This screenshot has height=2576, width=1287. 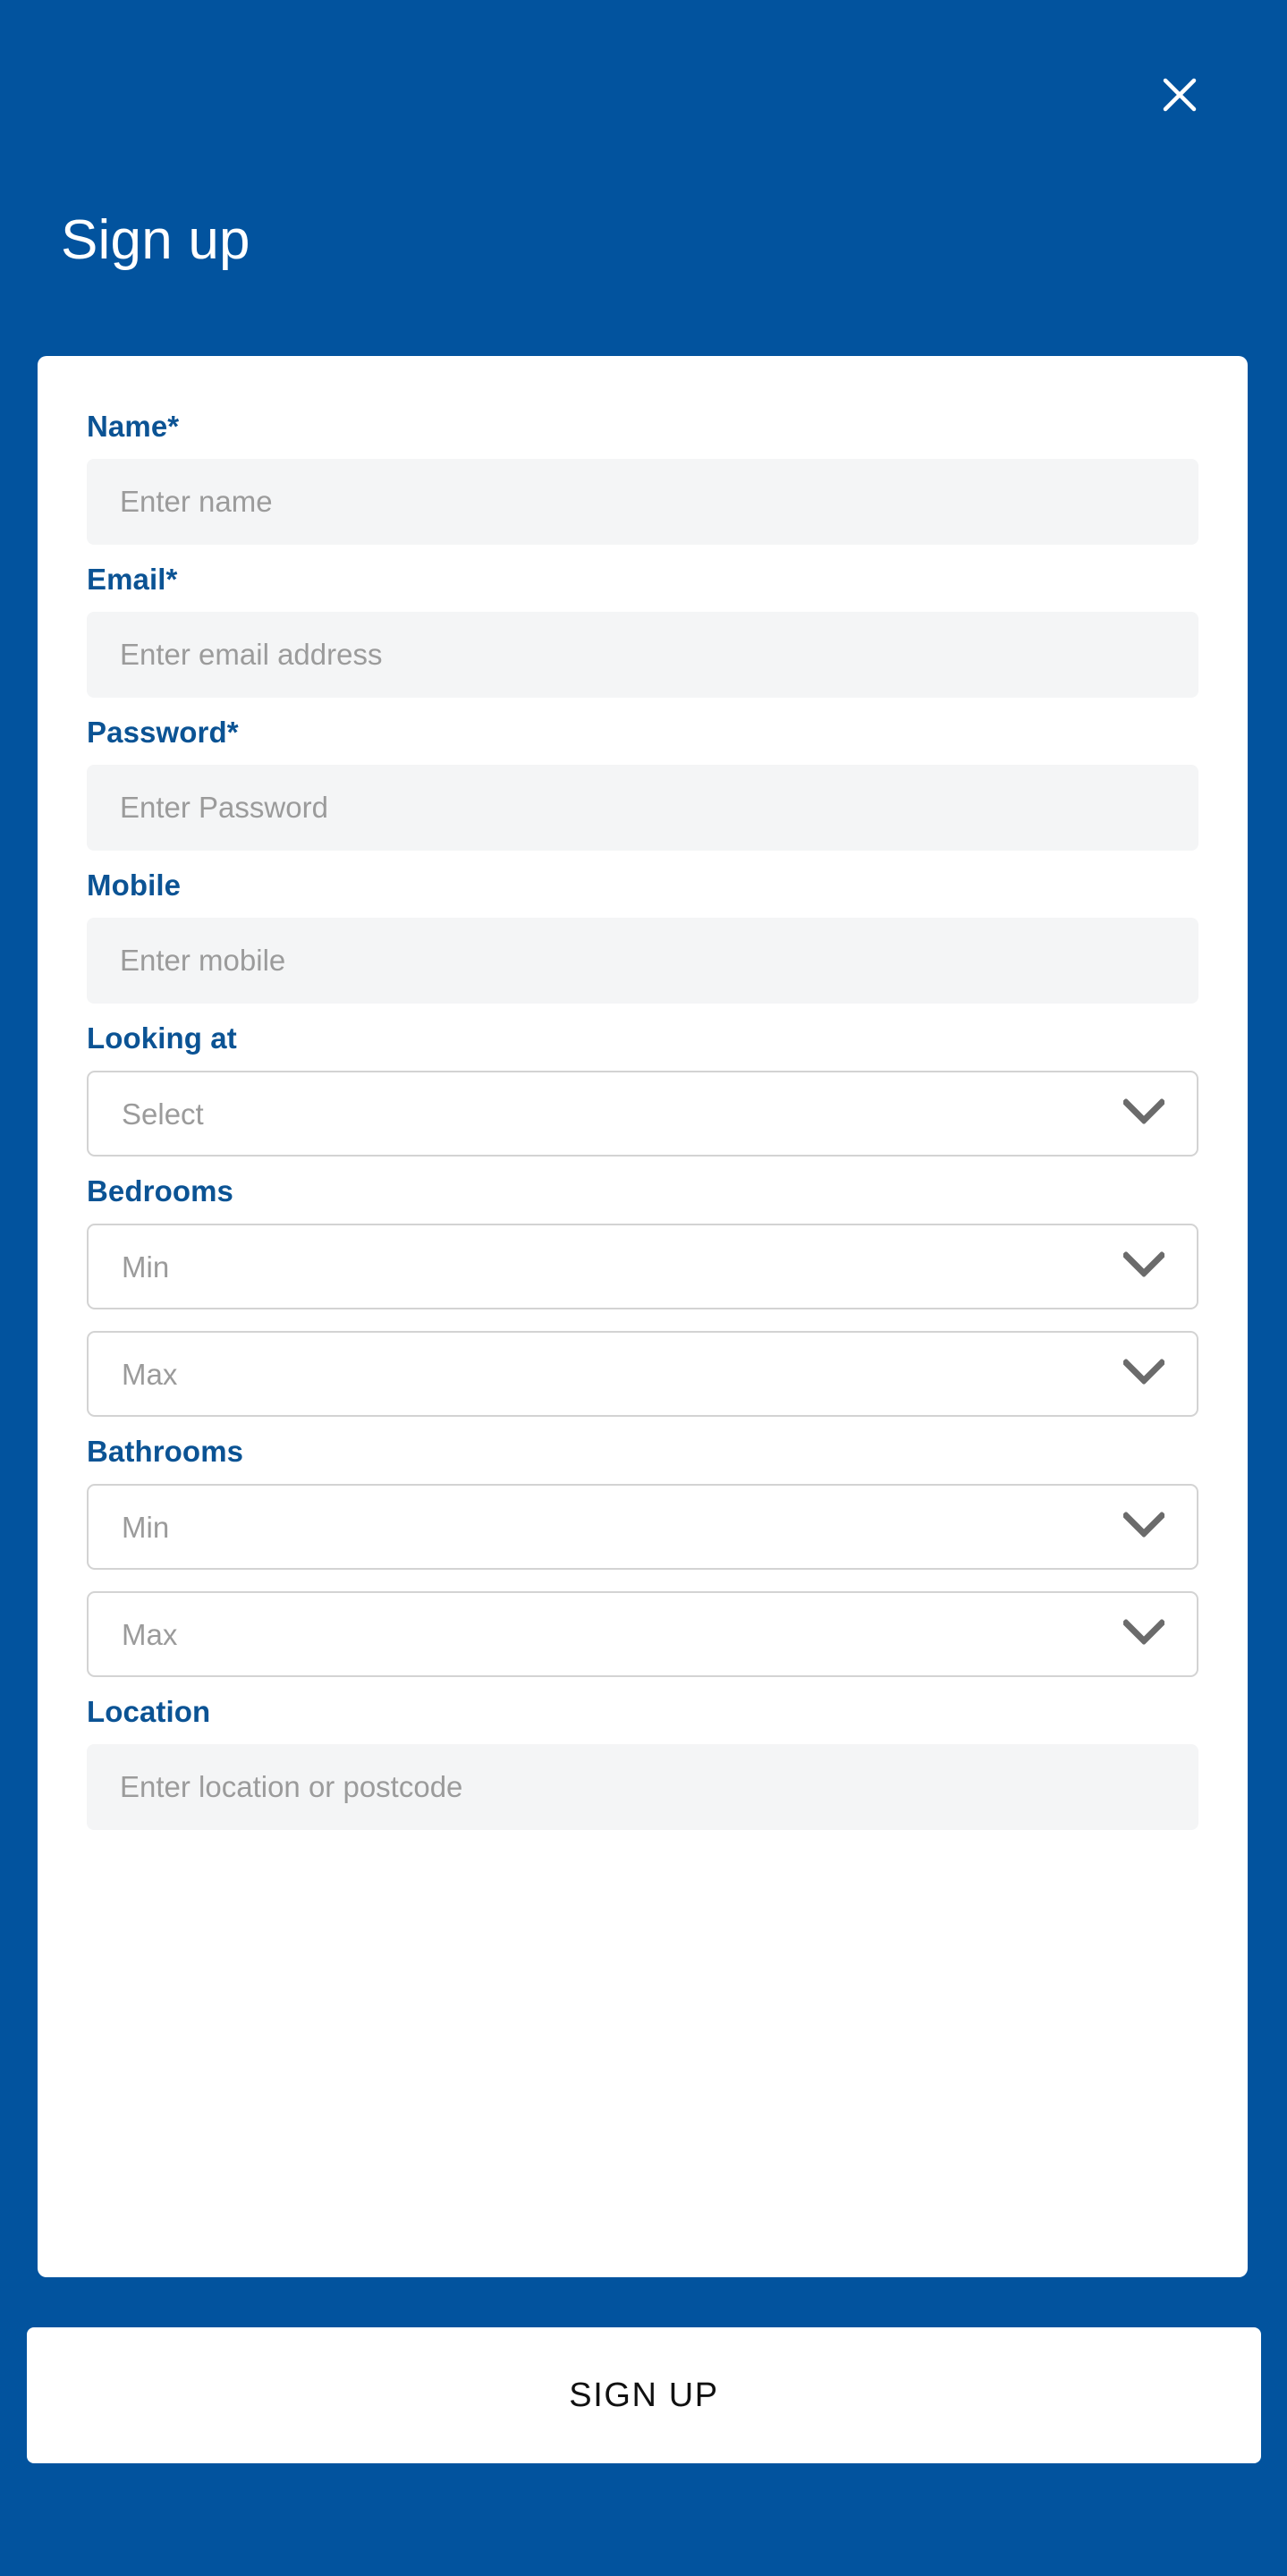 I want to click on field-bedrooms: Bedrooms Min Max, so click(x=642, y=1296).